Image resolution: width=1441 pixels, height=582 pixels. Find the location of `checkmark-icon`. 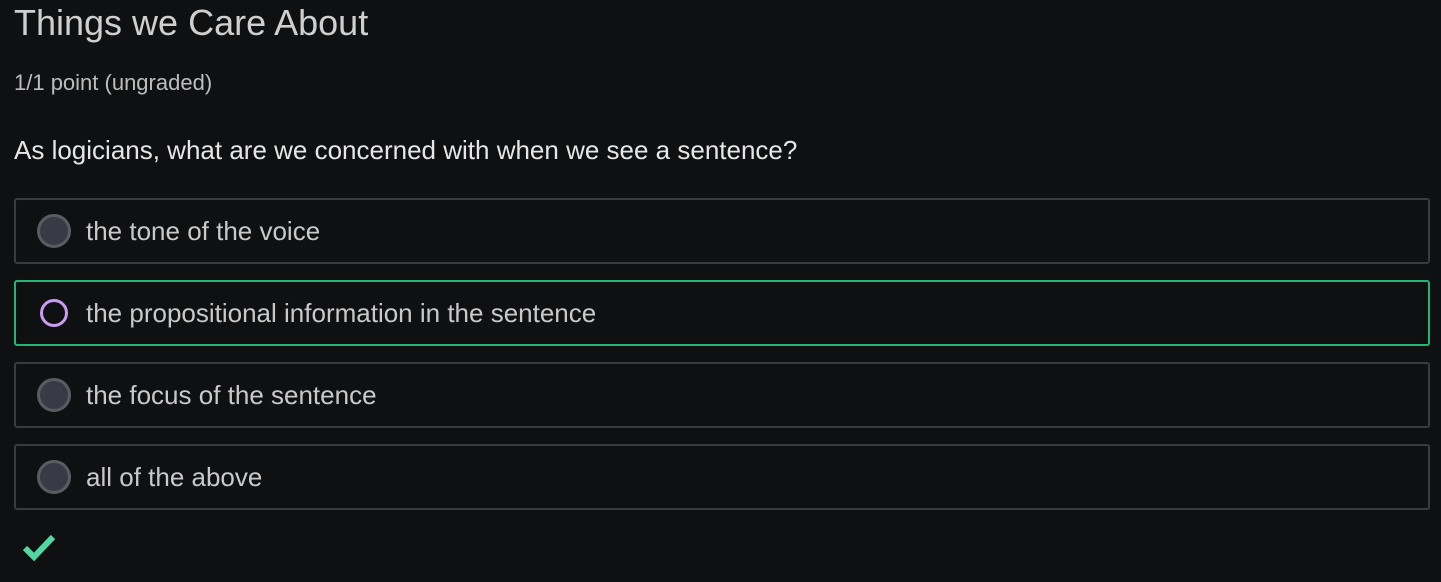

checkmark-icon is located at coordinates (39, 548).